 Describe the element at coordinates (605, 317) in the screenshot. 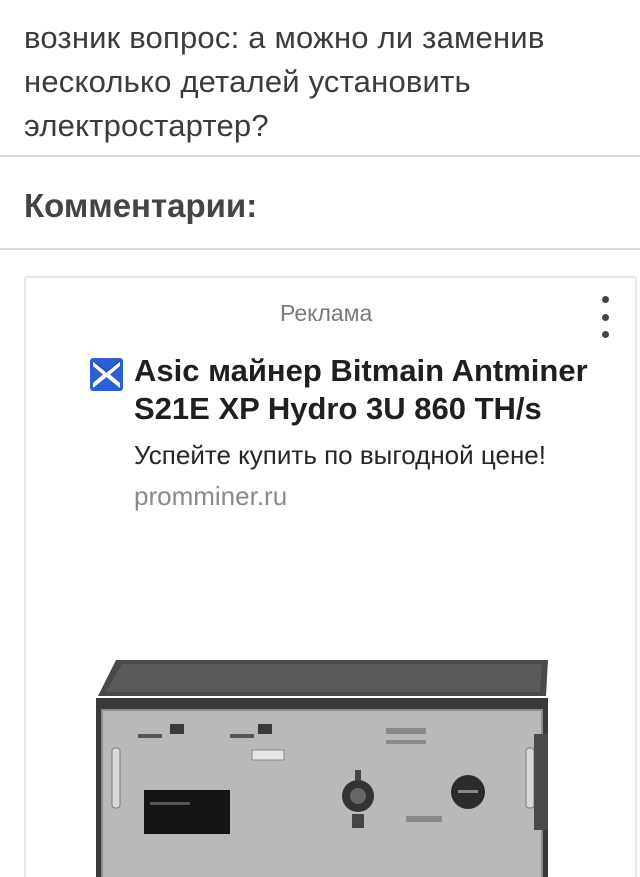

I see `more-vertical-icon` at that location.